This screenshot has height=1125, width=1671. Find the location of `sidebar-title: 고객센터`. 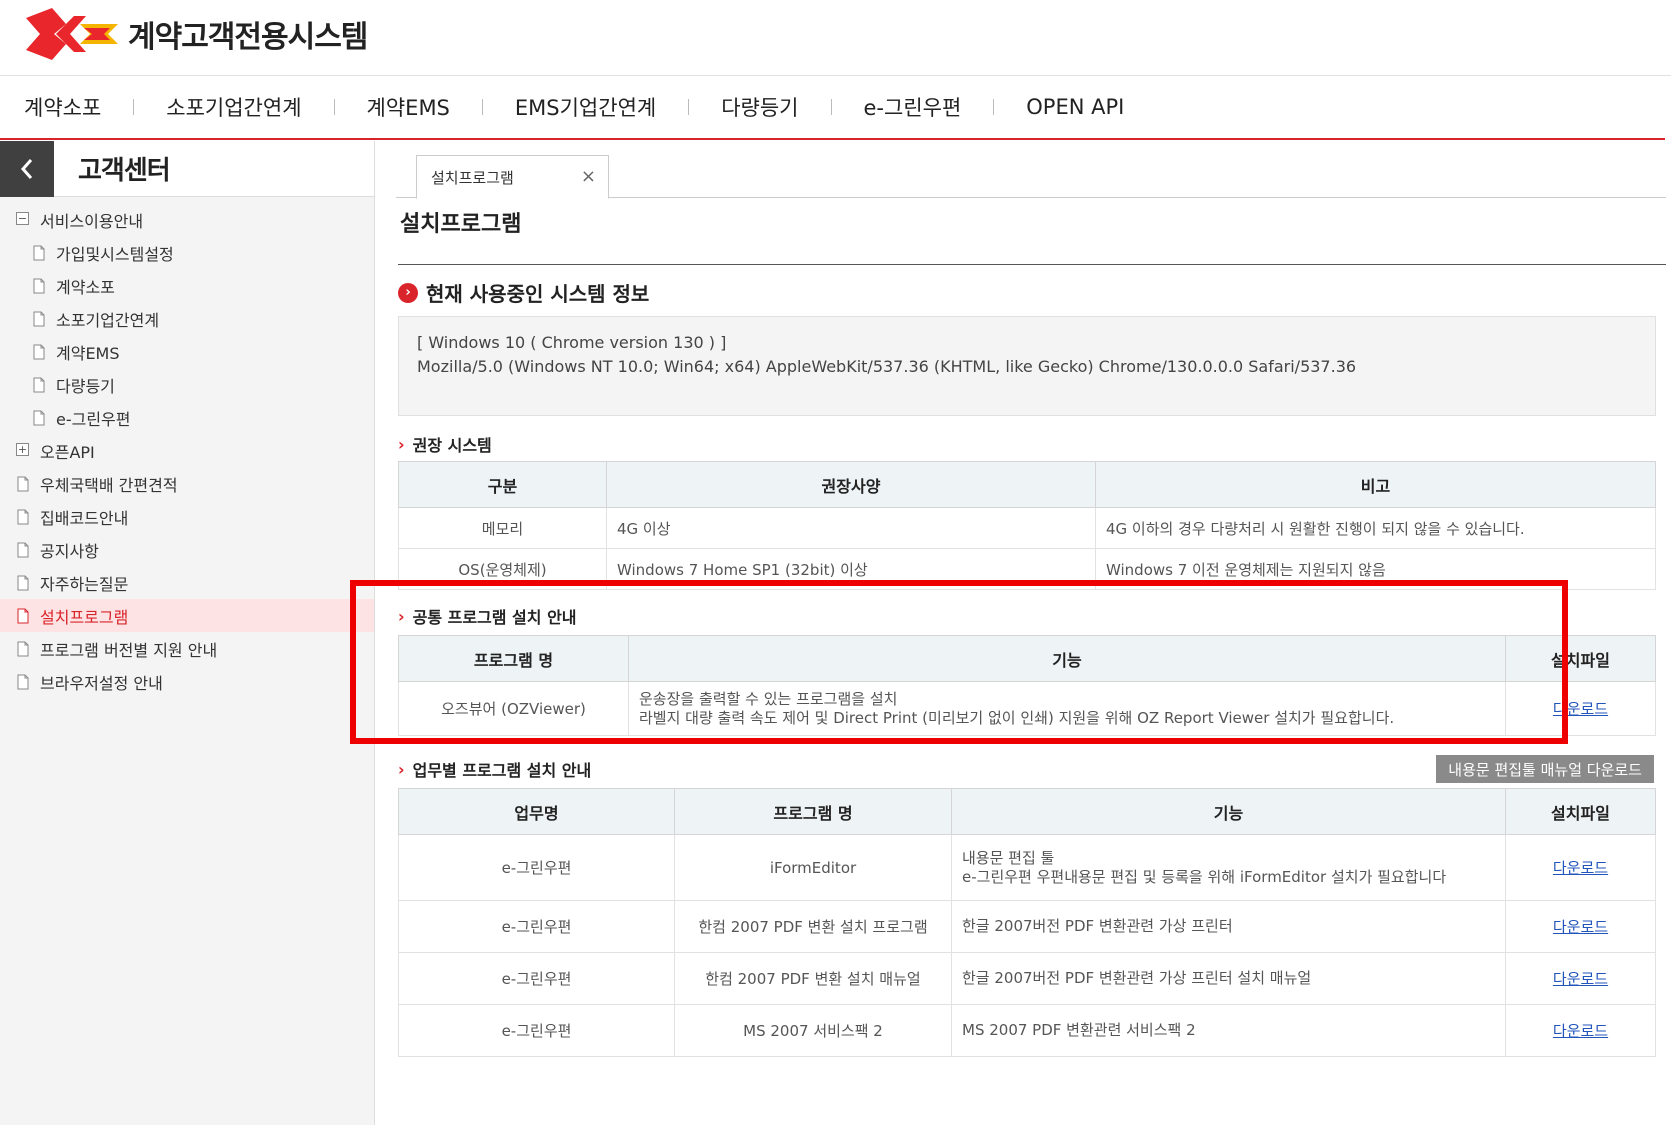

sidebar-title: 고객센터 is located at coordinates (124, 171).